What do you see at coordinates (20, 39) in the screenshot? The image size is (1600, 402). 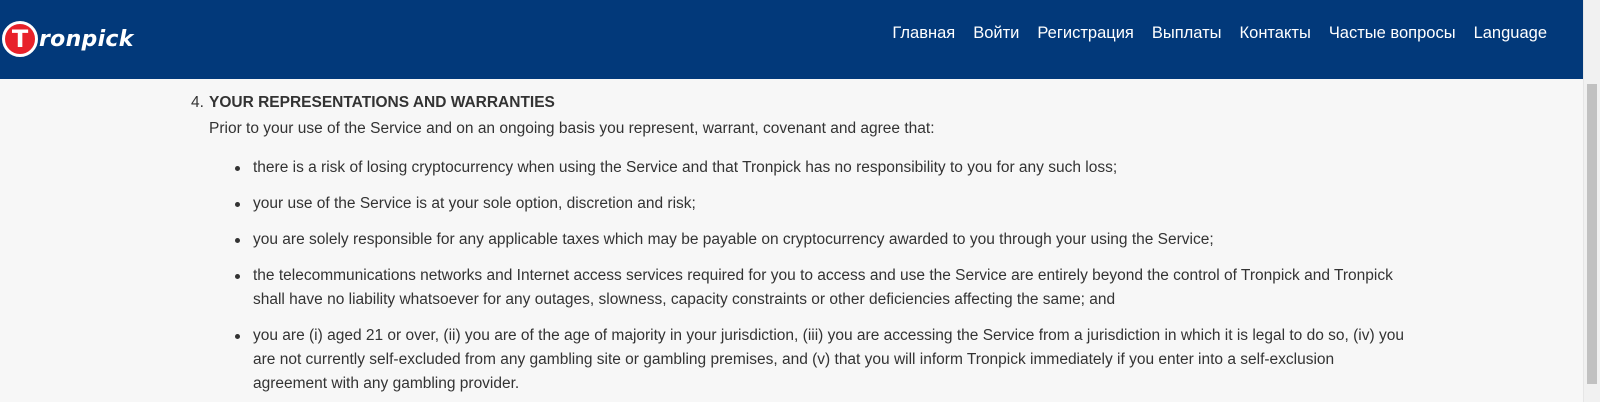 I see `logo-mark-icon: T` at bounding box center [20, 39].